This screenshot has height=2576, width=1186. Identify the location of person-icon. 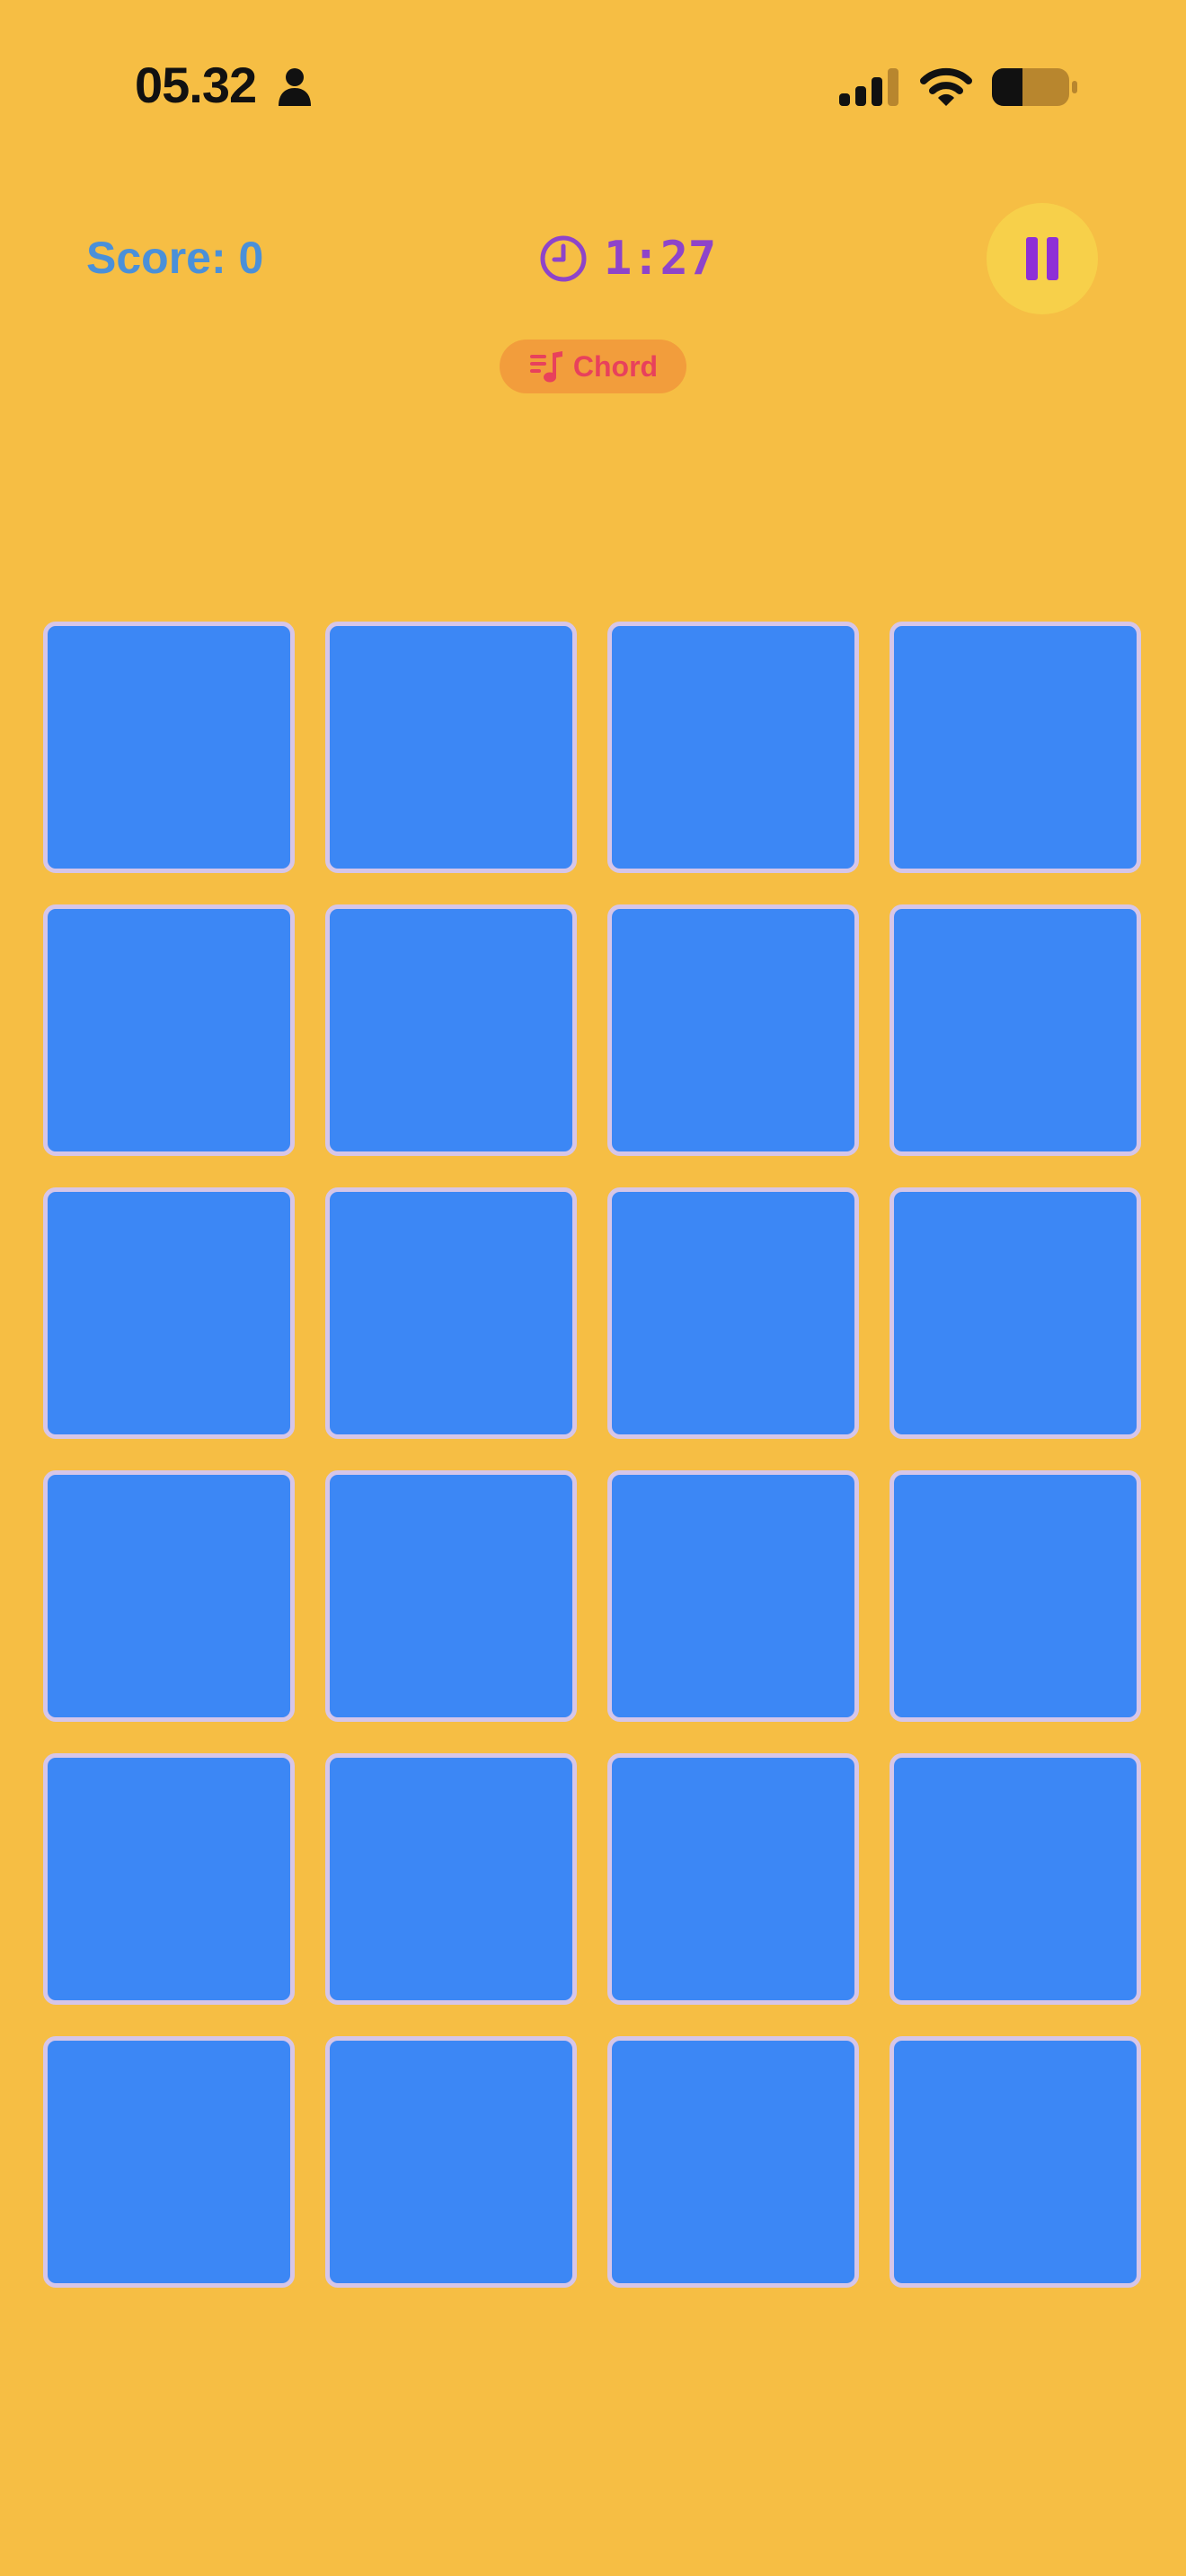
(295, 87).